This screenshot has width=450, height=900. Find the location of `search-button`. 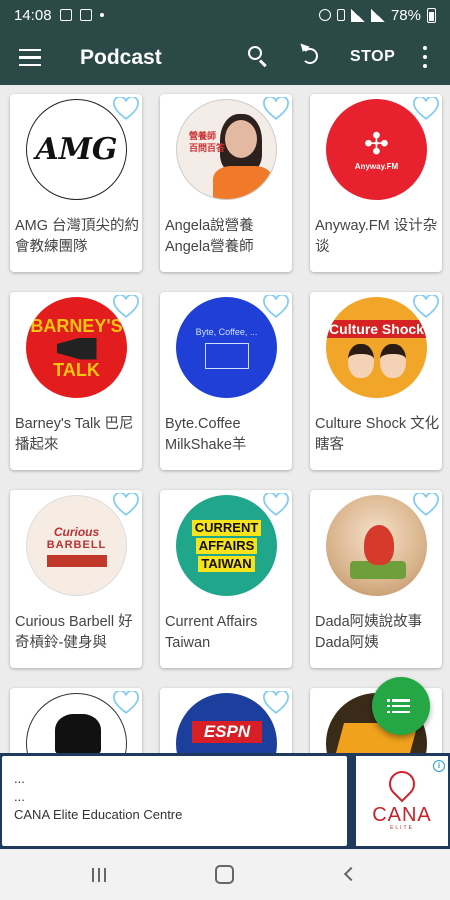

search-button is located at coordinates (259, 56).